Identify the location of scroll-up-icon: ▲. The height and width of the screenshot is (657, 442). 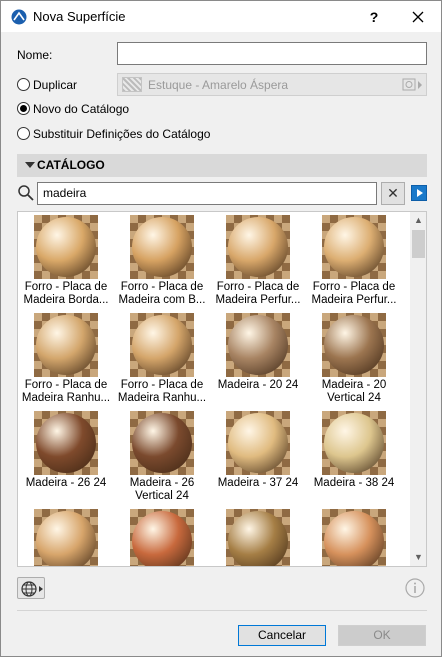
(418, 220).